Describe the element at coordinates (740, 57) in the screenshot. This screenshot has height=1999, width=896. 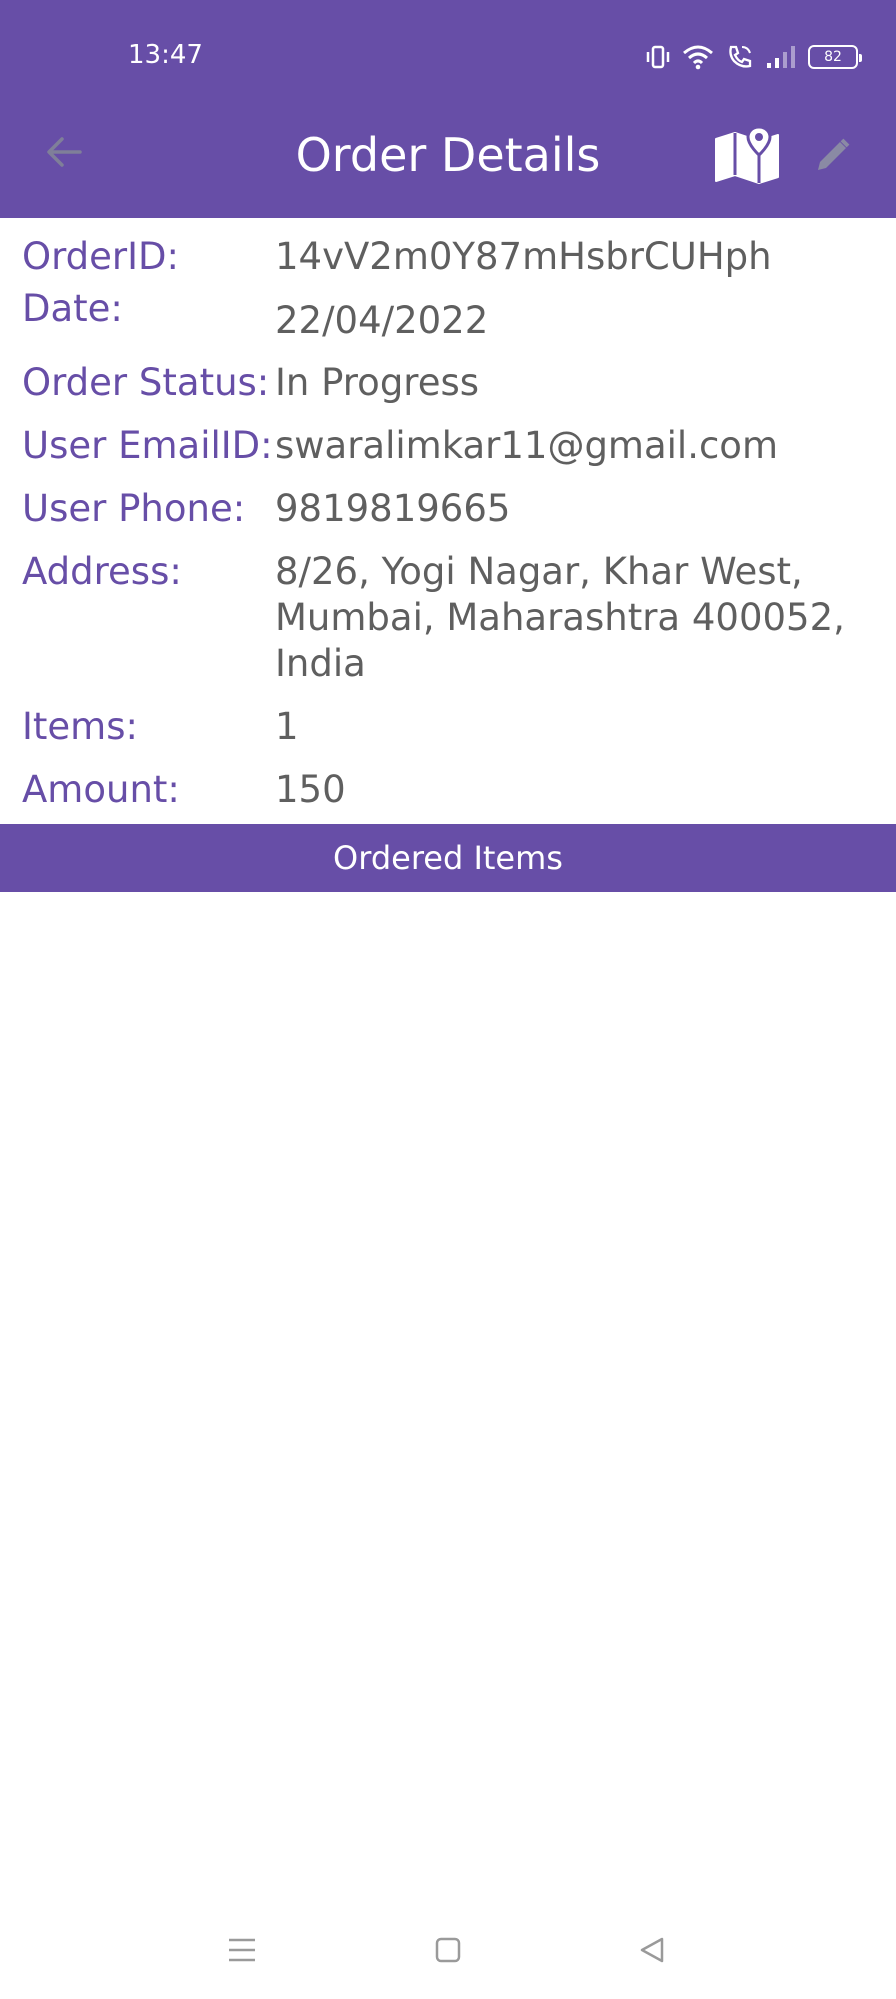
I see `wifi-call-icon` at that location.